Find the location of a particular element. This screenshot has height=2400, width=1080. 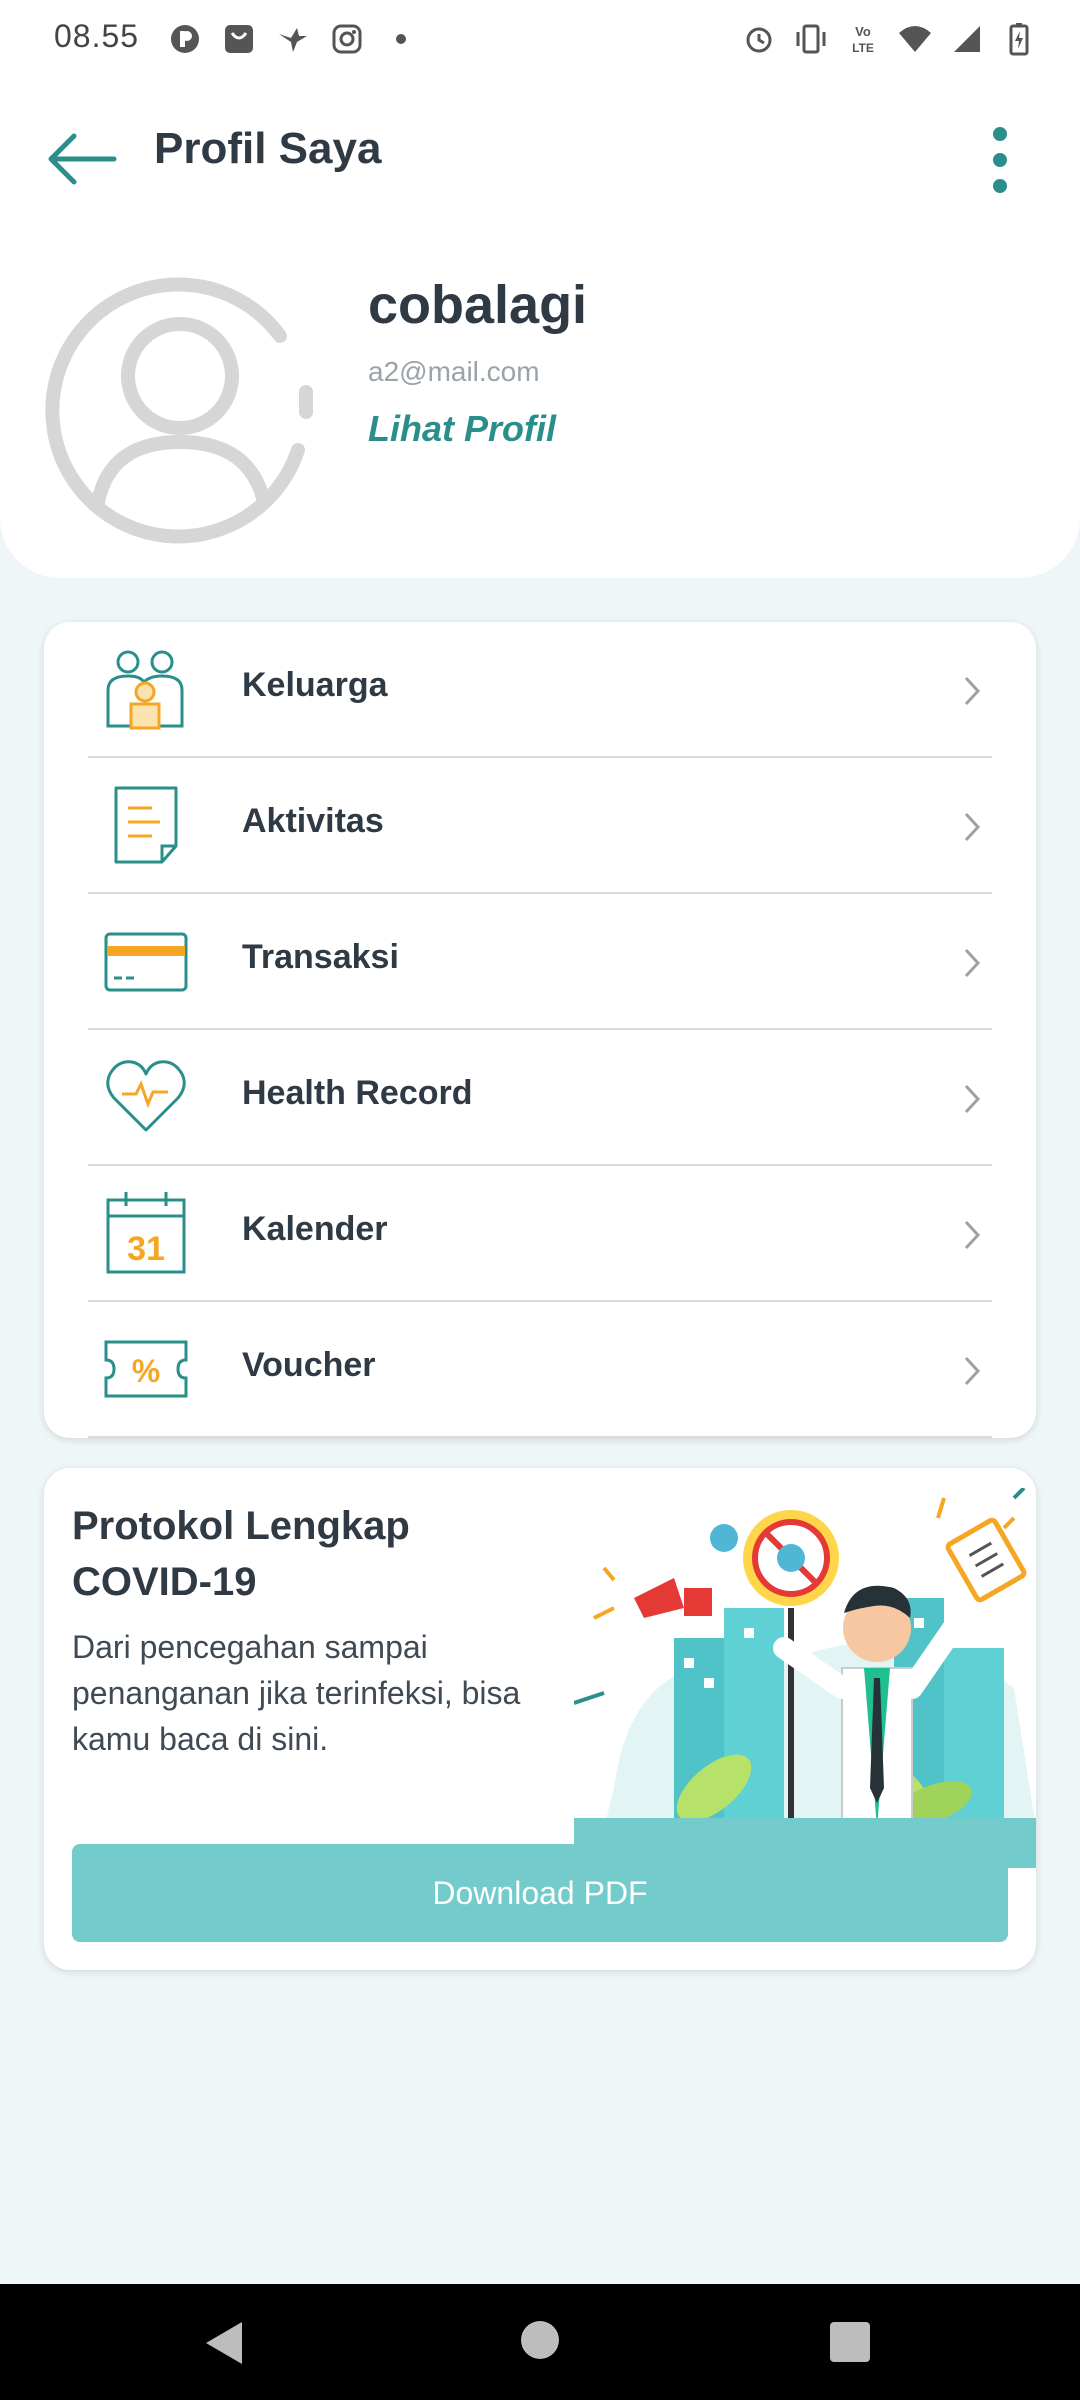

status-left-icons is located at coordinates (293, 39).